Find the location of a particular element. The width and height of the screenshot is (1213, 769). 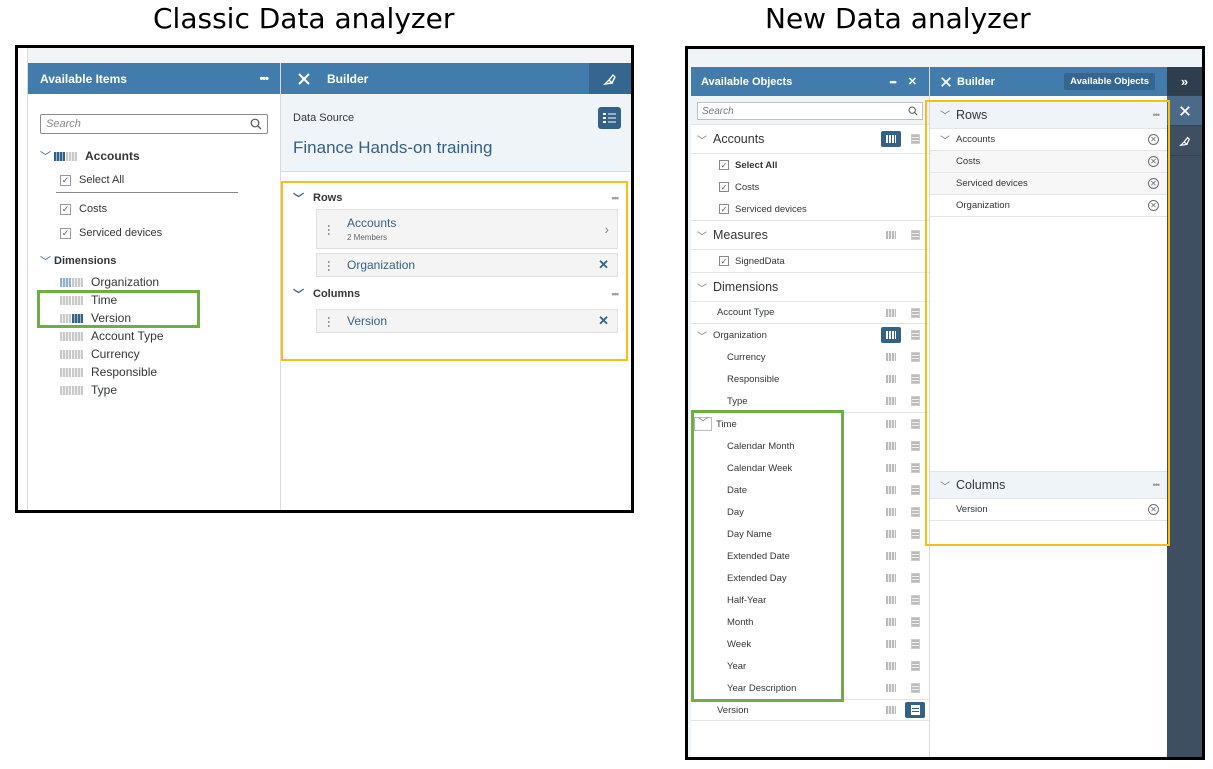

tree-node-accounts: ﹀ Accounts is located at coordinates (160, 156).